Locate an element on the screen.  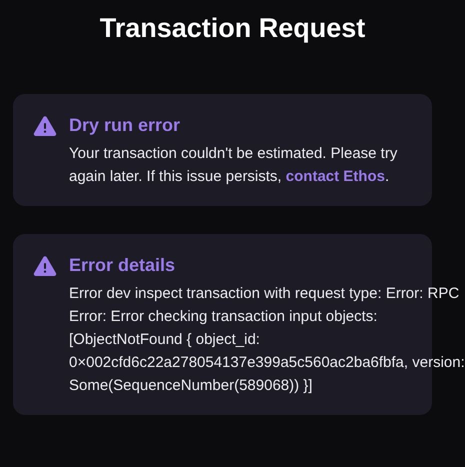
alert-message: Your transaction couldn't be estimated. Please try again later. If this issue persists, contact Ethos. is located at coordinates (233, 165).